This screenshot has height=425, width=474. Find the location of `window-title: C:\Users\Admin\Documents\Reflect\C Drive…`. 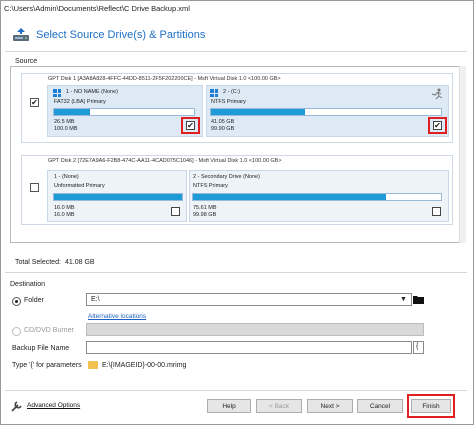

window-title: C:\Users\Admin\Documents\Reflect\C Drive… is located at coordinates (97, 8).